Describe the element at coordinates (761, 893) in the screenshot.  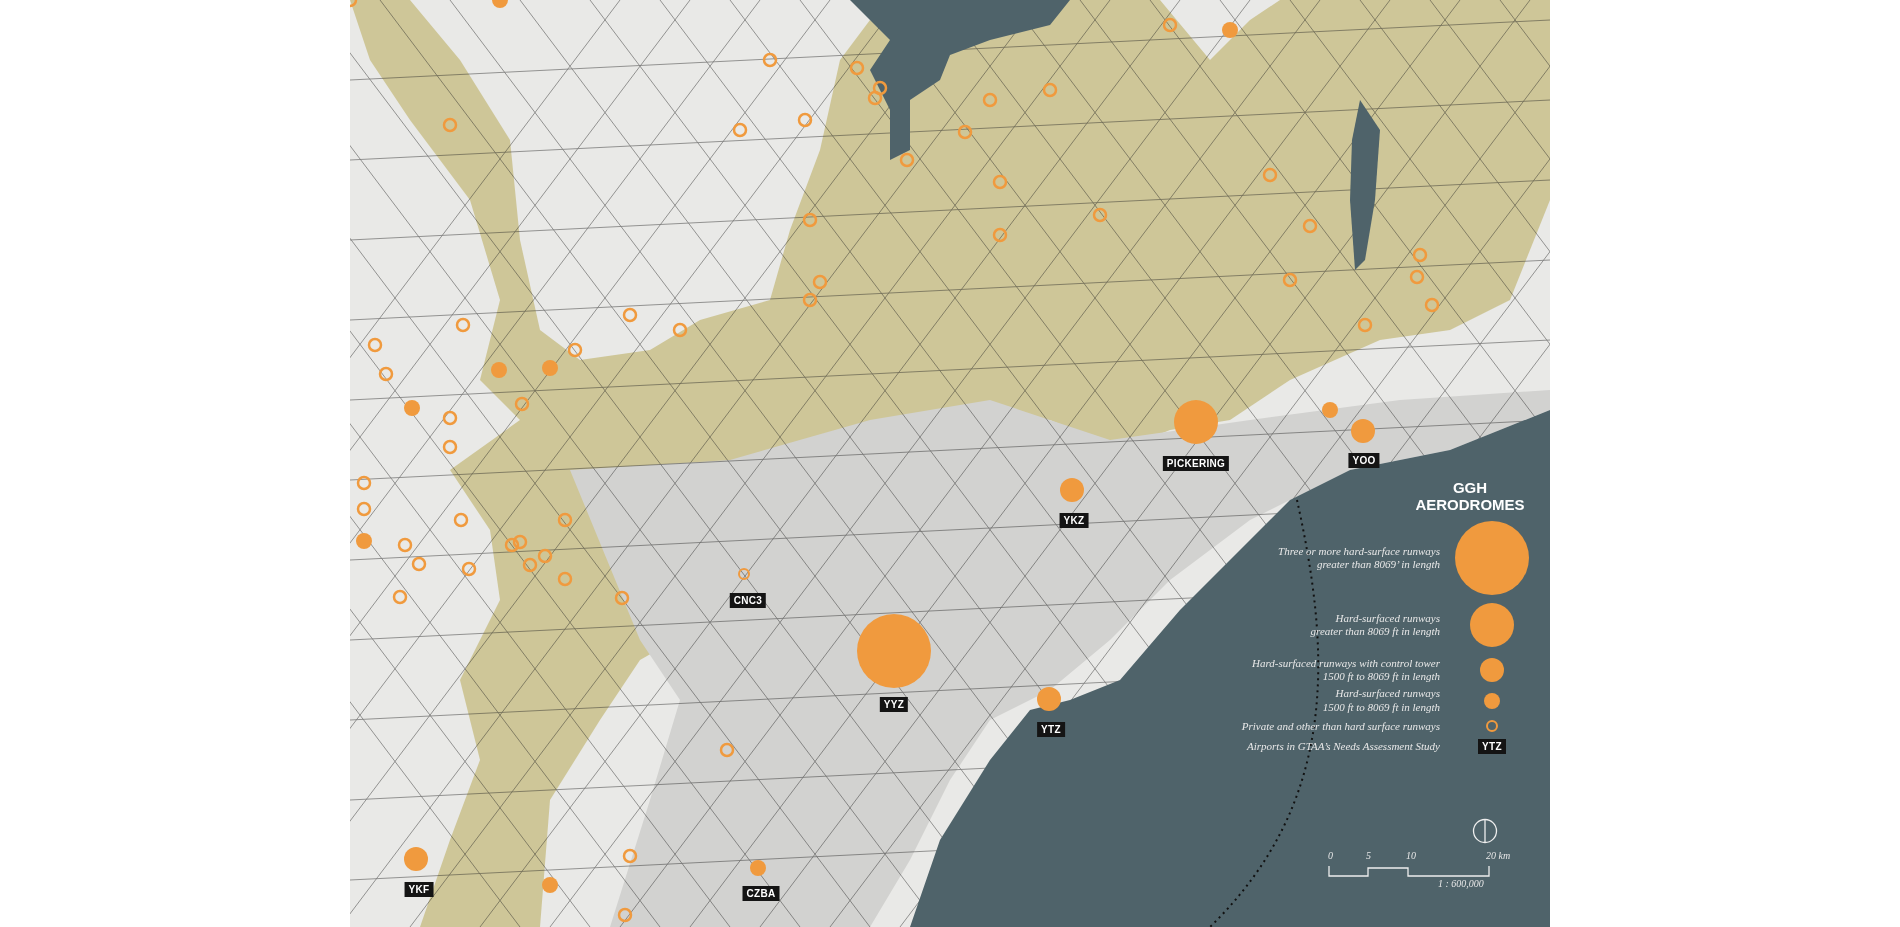
I see `airport-code-label: CZBA` at that location.